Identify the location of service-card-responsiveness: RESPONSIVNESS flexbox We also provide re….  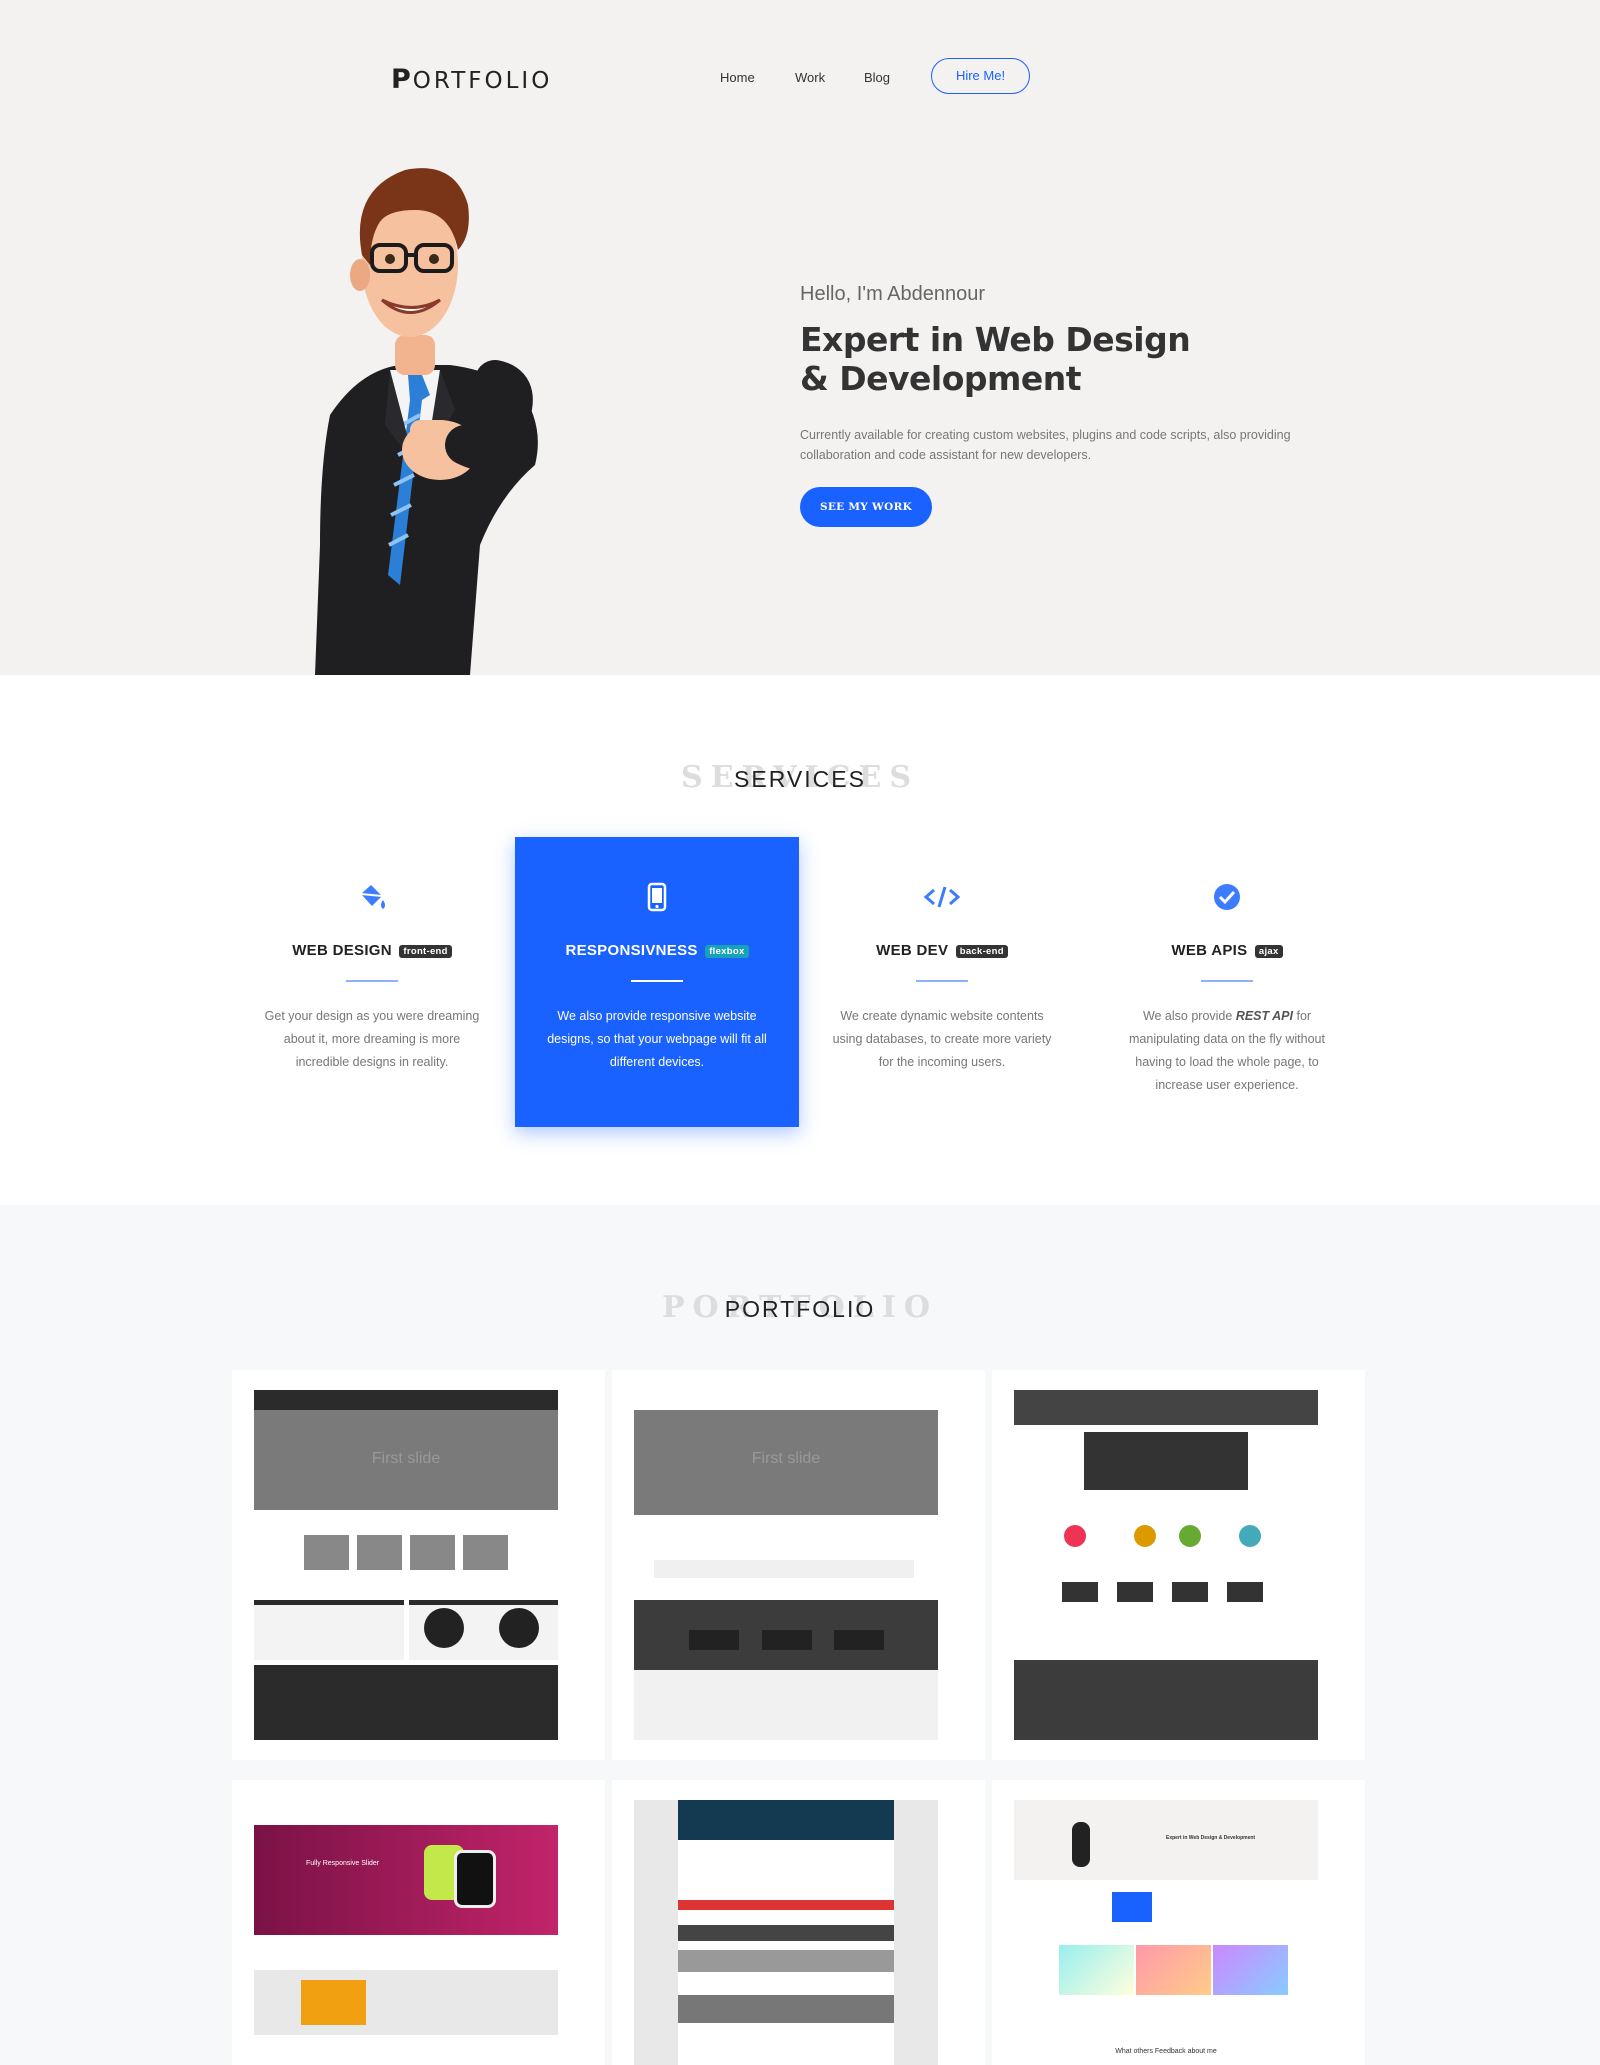
(657, 982).